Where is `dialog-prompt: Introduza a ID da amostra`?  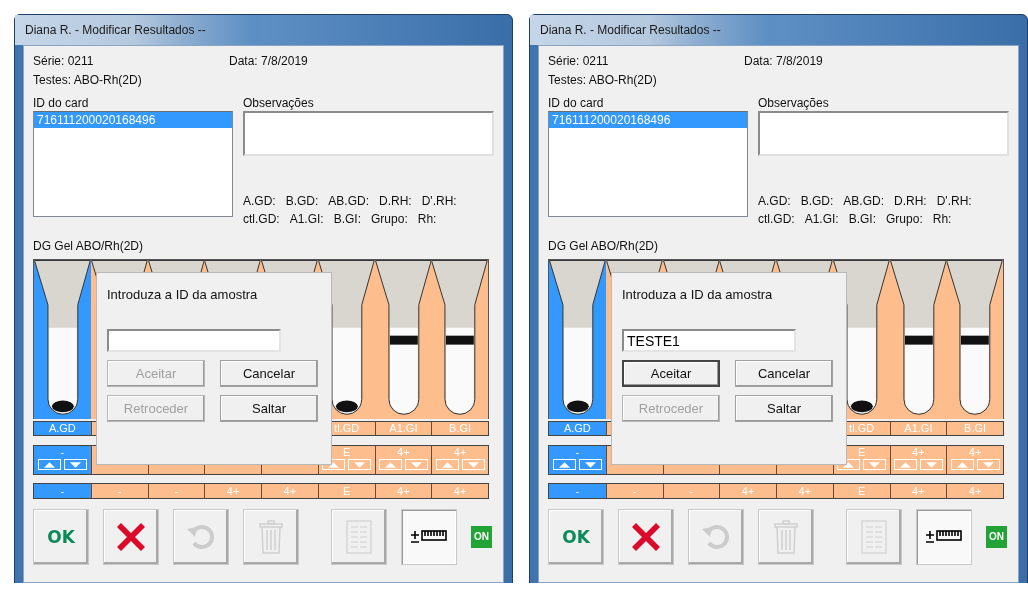
dialog-prompt: Introduza a ID da amostra is located at coordinates (183, 294).